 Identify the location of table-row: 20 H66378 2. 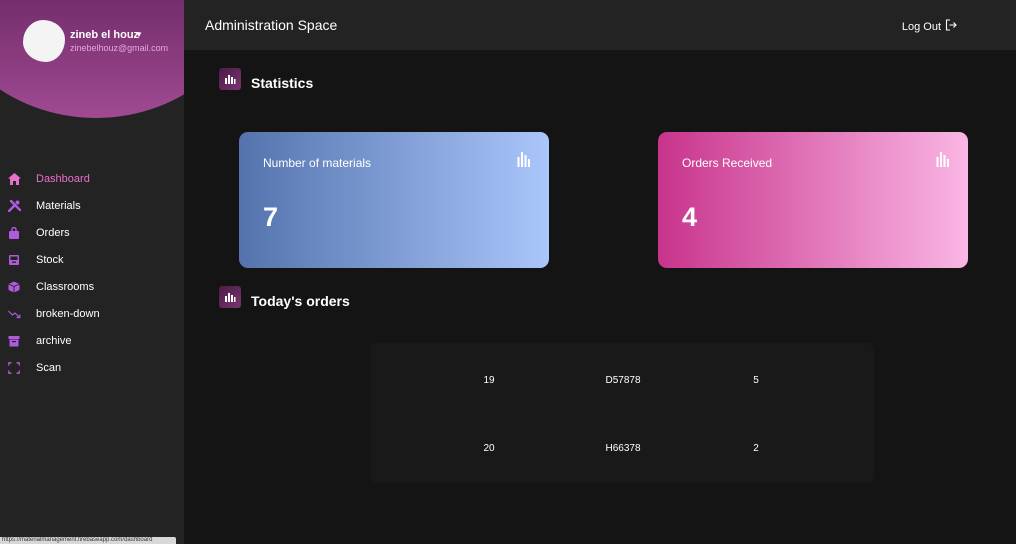
(622, 449).